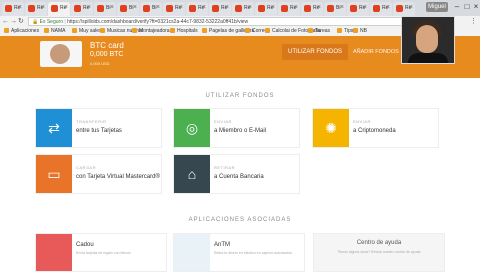  I want to click on tile-kicker: TRANSFERIR, so click(91, 121).